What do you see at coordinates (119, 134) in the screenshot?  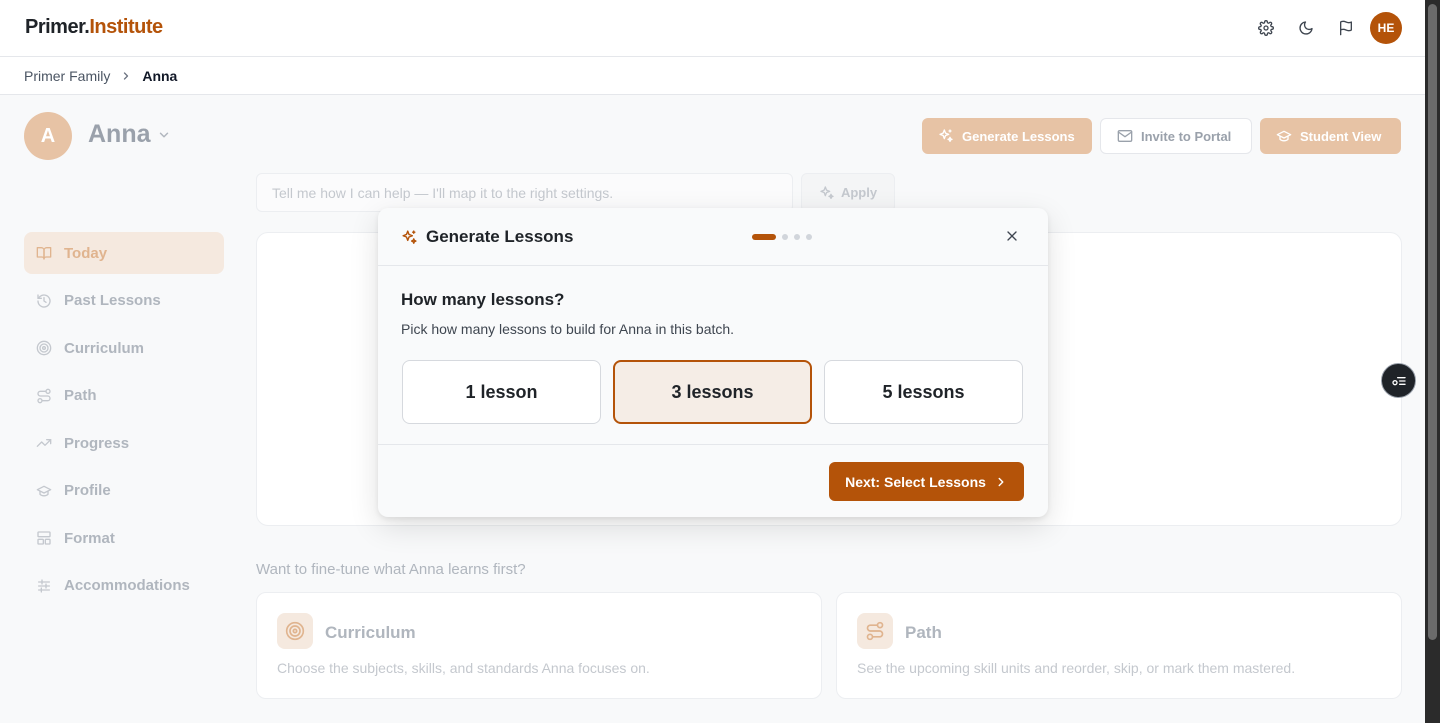 I see `student-name: Anna` at bounding box center [119, 134].